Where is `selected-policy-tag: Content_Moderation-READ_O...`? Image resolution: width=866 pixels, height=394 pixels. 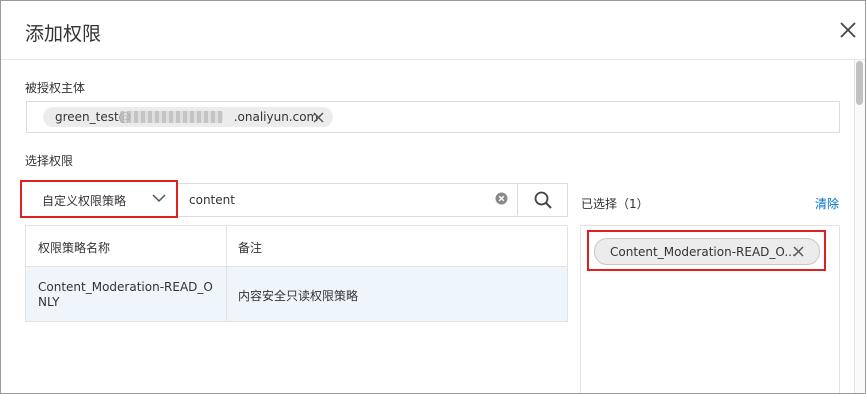 selected-policy-tag: Content_Moderation-READ_O... is located at coordinates (707, 251).